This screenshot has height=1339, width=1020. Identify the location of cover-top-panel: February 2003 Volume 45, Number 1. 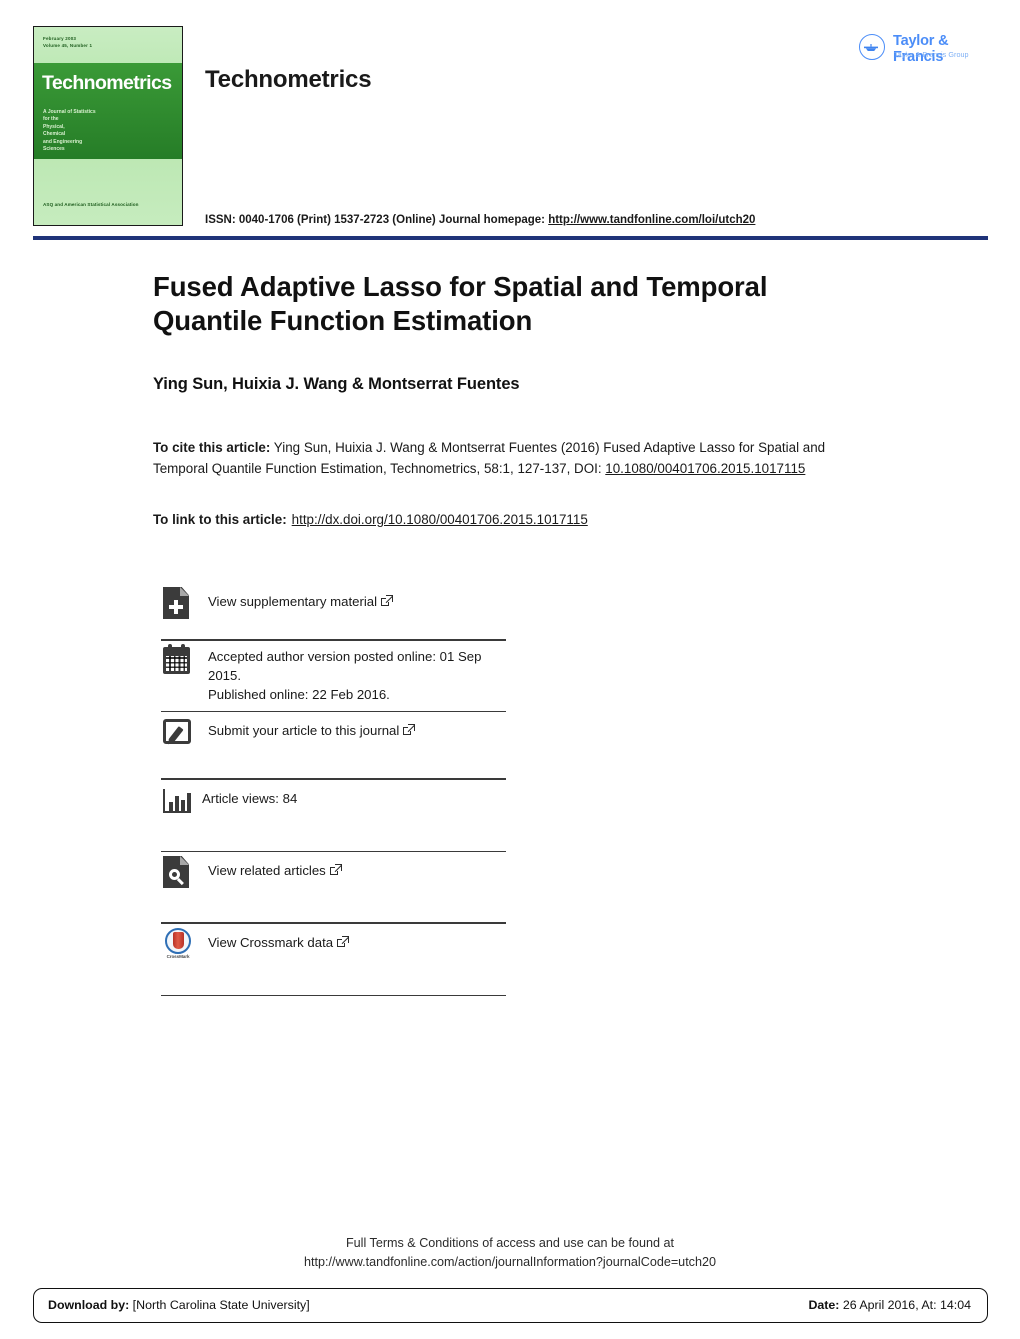
(108, 45).